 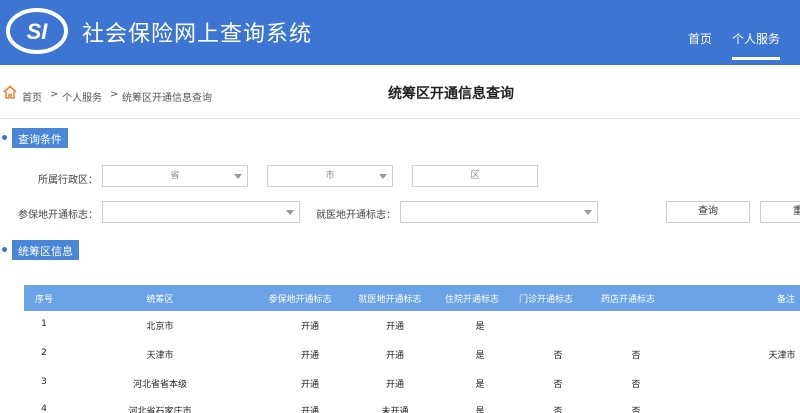 I want to click on column-header: 备注, so click(x=786, y=300).